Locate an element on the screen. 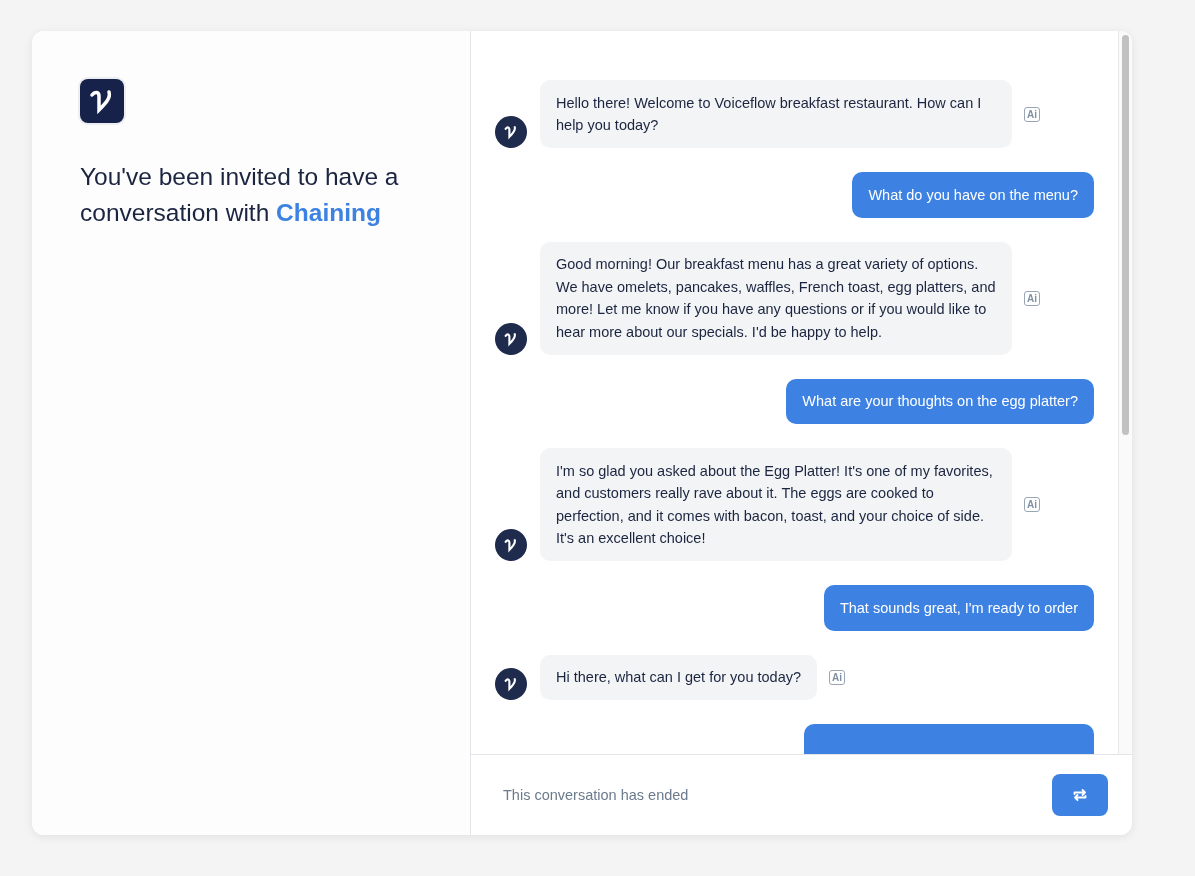 The image size is (1195, 876). status-text: This conversation has ended is located at coordinates (596, 795).